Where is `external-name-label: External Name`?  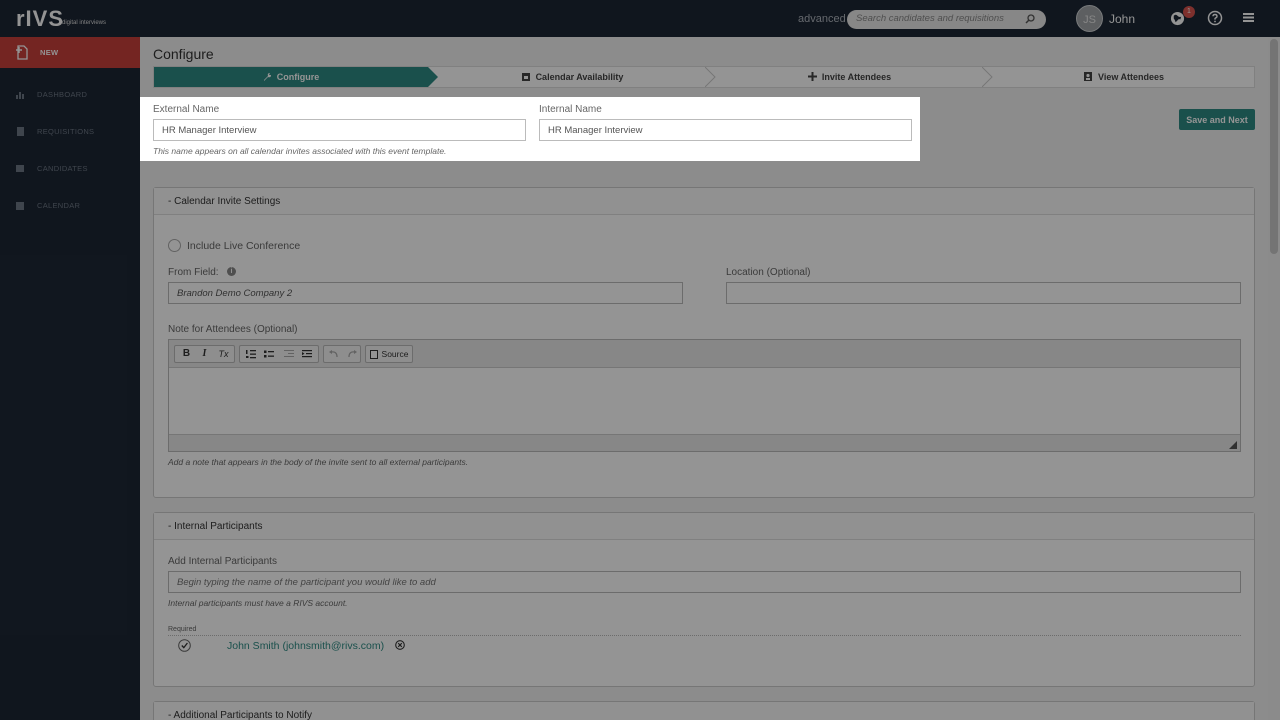 external-name-label: External Name is located at coordinates (186, 109).